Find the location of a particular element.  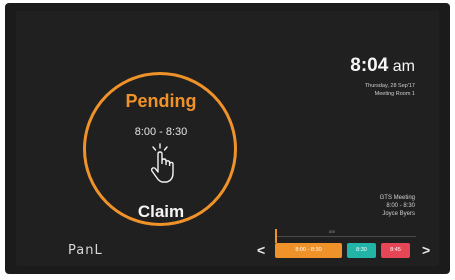

meeting-organizer: Joyce Byers is located at coordinates (398, 214).